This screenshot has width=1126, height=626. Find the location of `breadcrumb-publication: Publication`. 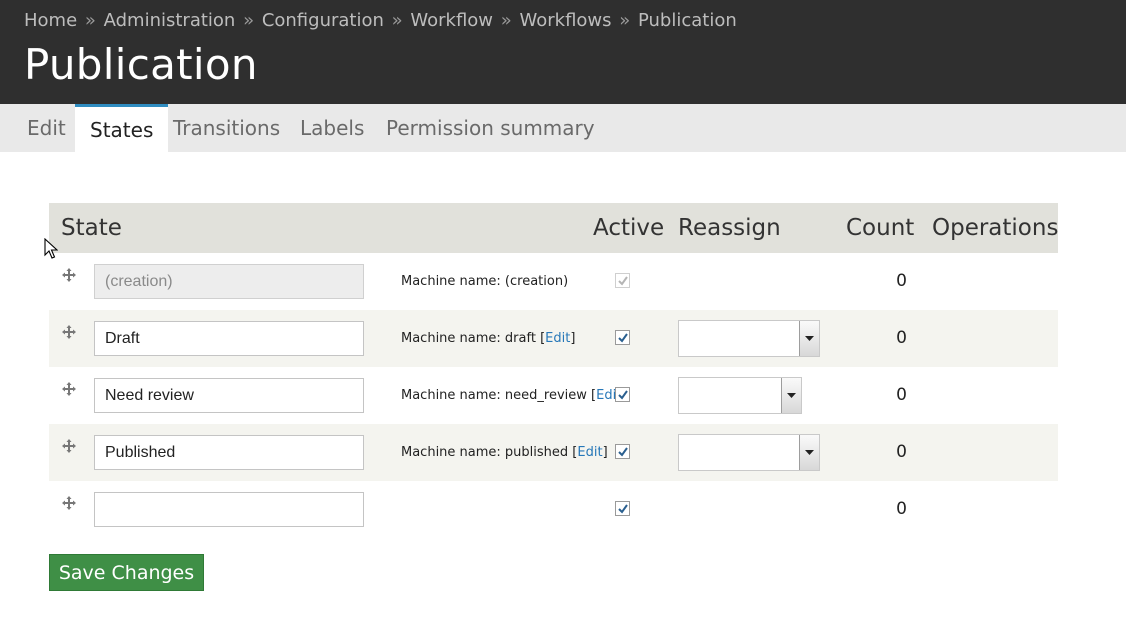

breadcrumb-publication: Publication is located at coordinates (687, 20).